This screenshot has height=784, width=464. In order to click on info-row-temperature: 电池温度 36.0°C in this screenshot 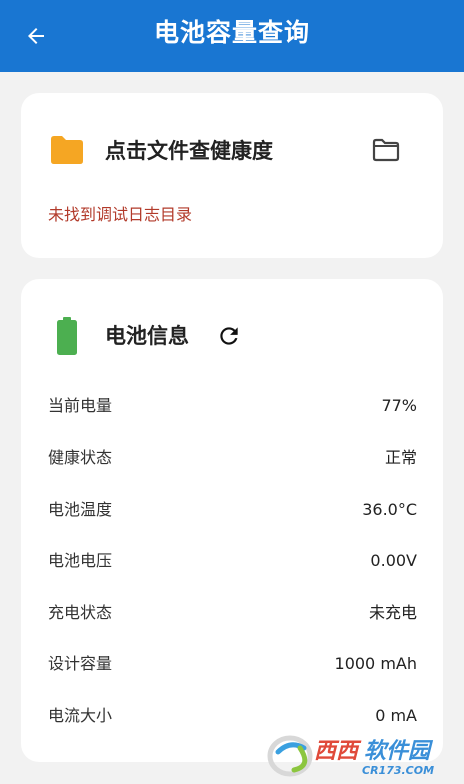, I will do `click(232, 510)`.